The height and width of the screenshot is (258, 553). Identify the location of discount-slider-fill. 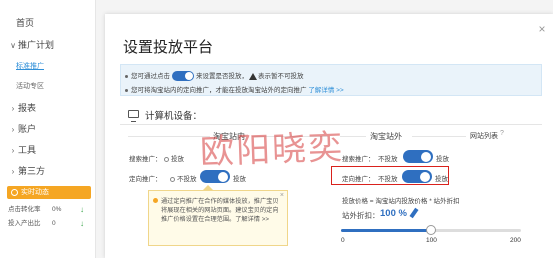
(386, 230).